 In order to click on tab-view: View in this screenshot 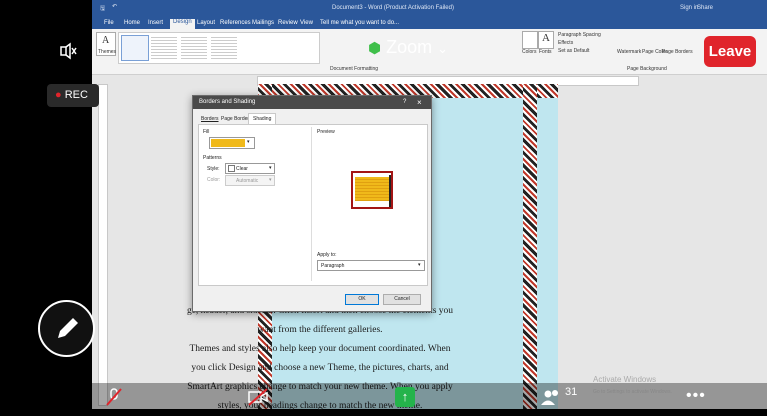, I will do `click(306, 23)`.